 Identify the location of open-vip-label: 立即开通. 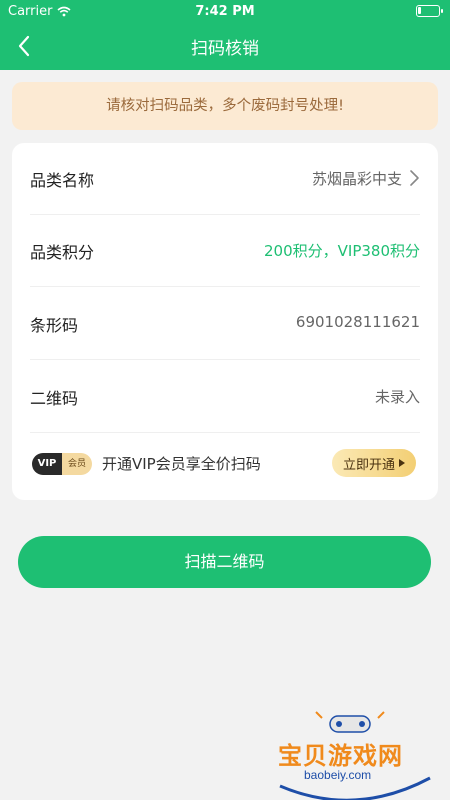
(368, 465).